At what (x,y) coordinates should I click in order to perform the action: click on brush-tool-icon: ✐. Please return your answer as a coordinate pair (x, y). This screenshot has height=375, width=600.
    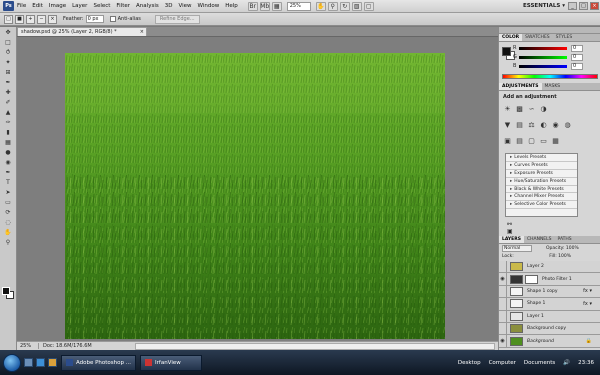
    Looking at the image, I should click on (8, 102).